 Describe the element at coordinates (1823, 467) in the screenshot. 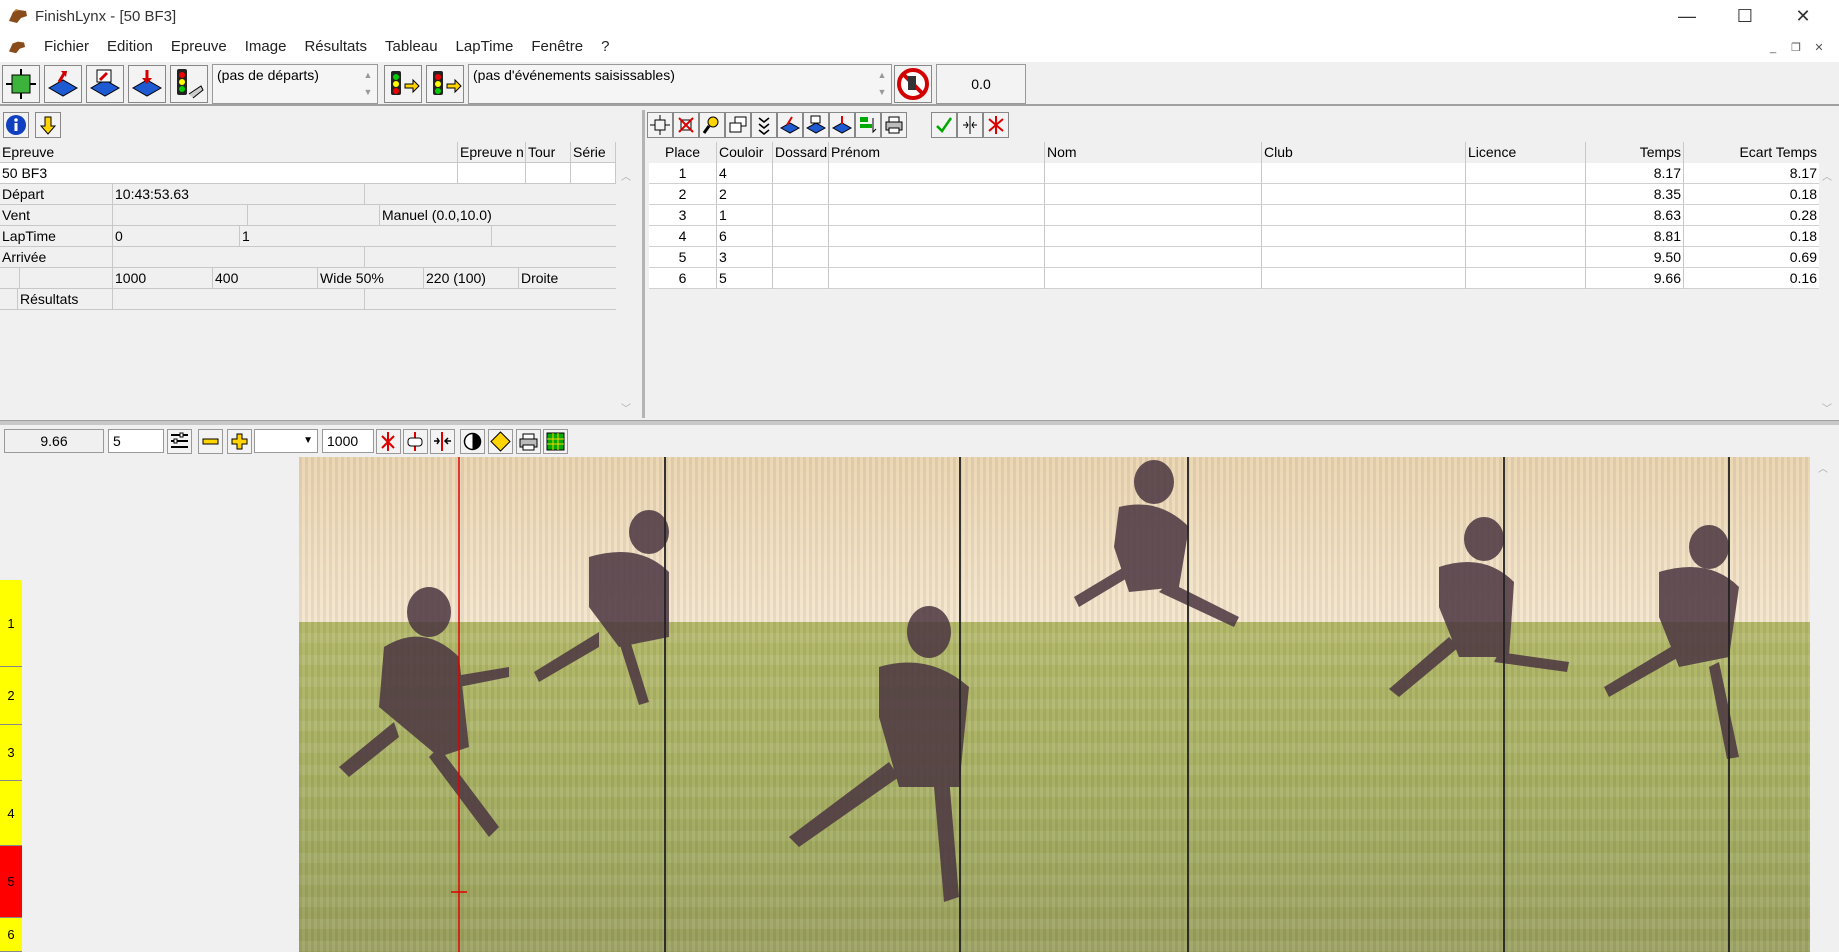

I see `image-scroll-up: ︿` at that location.